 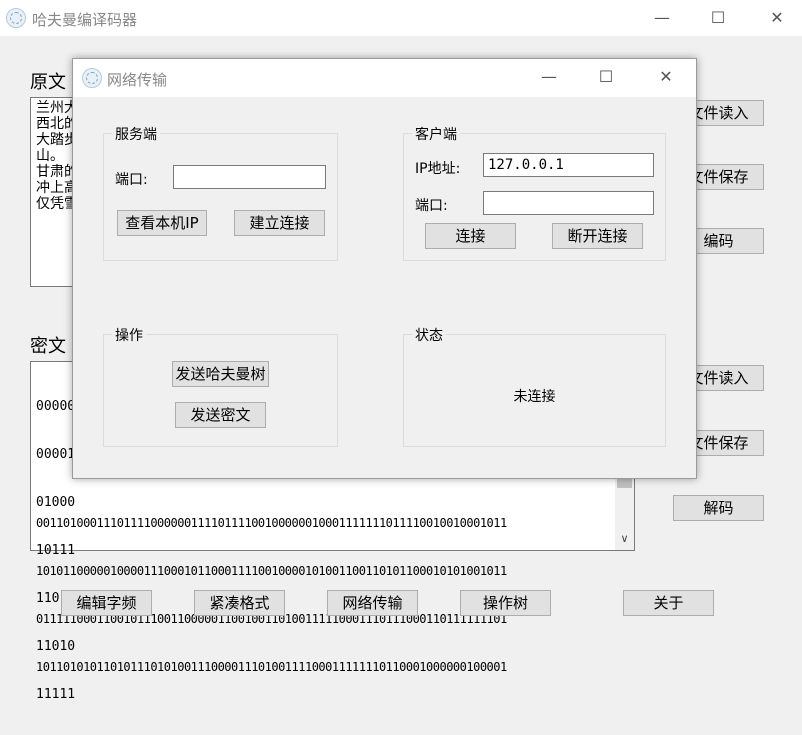 I want to click on main-window-title: 哈夫曼编译码器, so click(x=85, y=20).